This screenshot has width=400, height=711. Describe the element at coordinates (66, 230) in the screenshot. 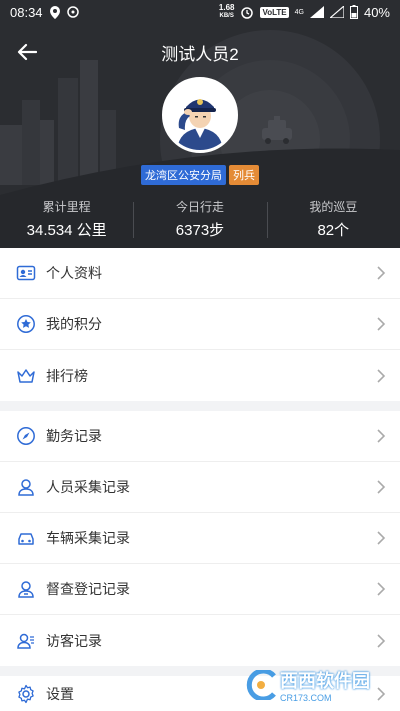

I see `stat-value: 34.534 公里` at that location.